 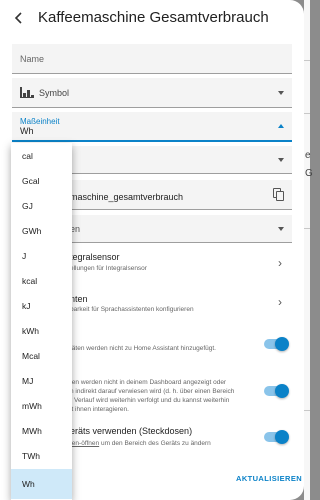 I want to click on symbol-label: Symbol, so click(x=54, y=93).